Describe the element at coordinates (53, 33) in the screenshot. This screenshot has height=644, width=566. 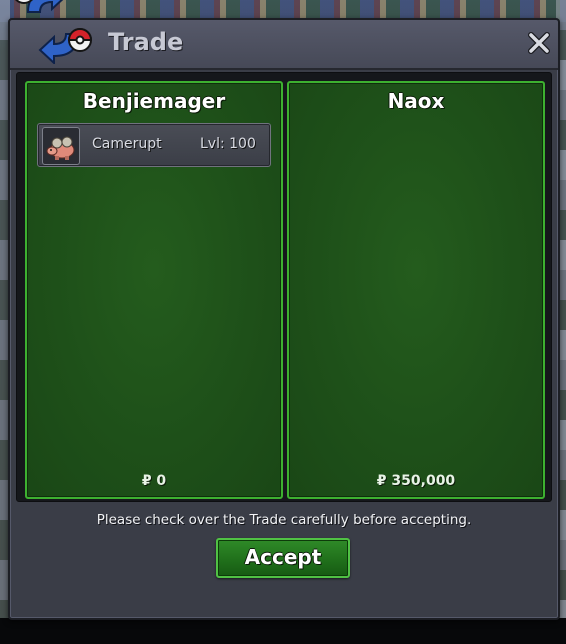
I see `trade-swap-pokeball-icon` at that location.